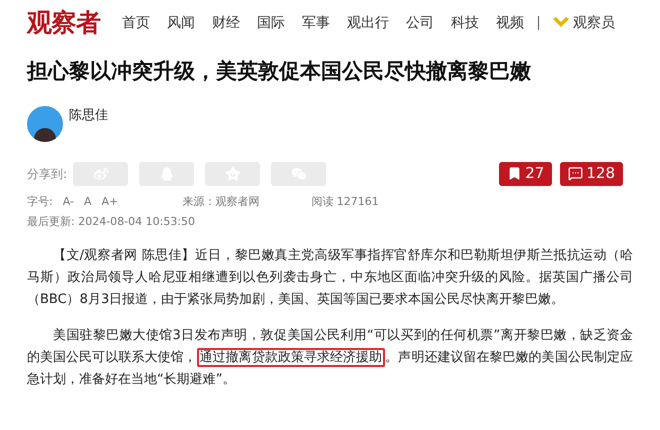 The image size is (660, 430). Describe the element at coordinates (420, 23) in the screenshot. I see `nav-link: 公司` at that location.